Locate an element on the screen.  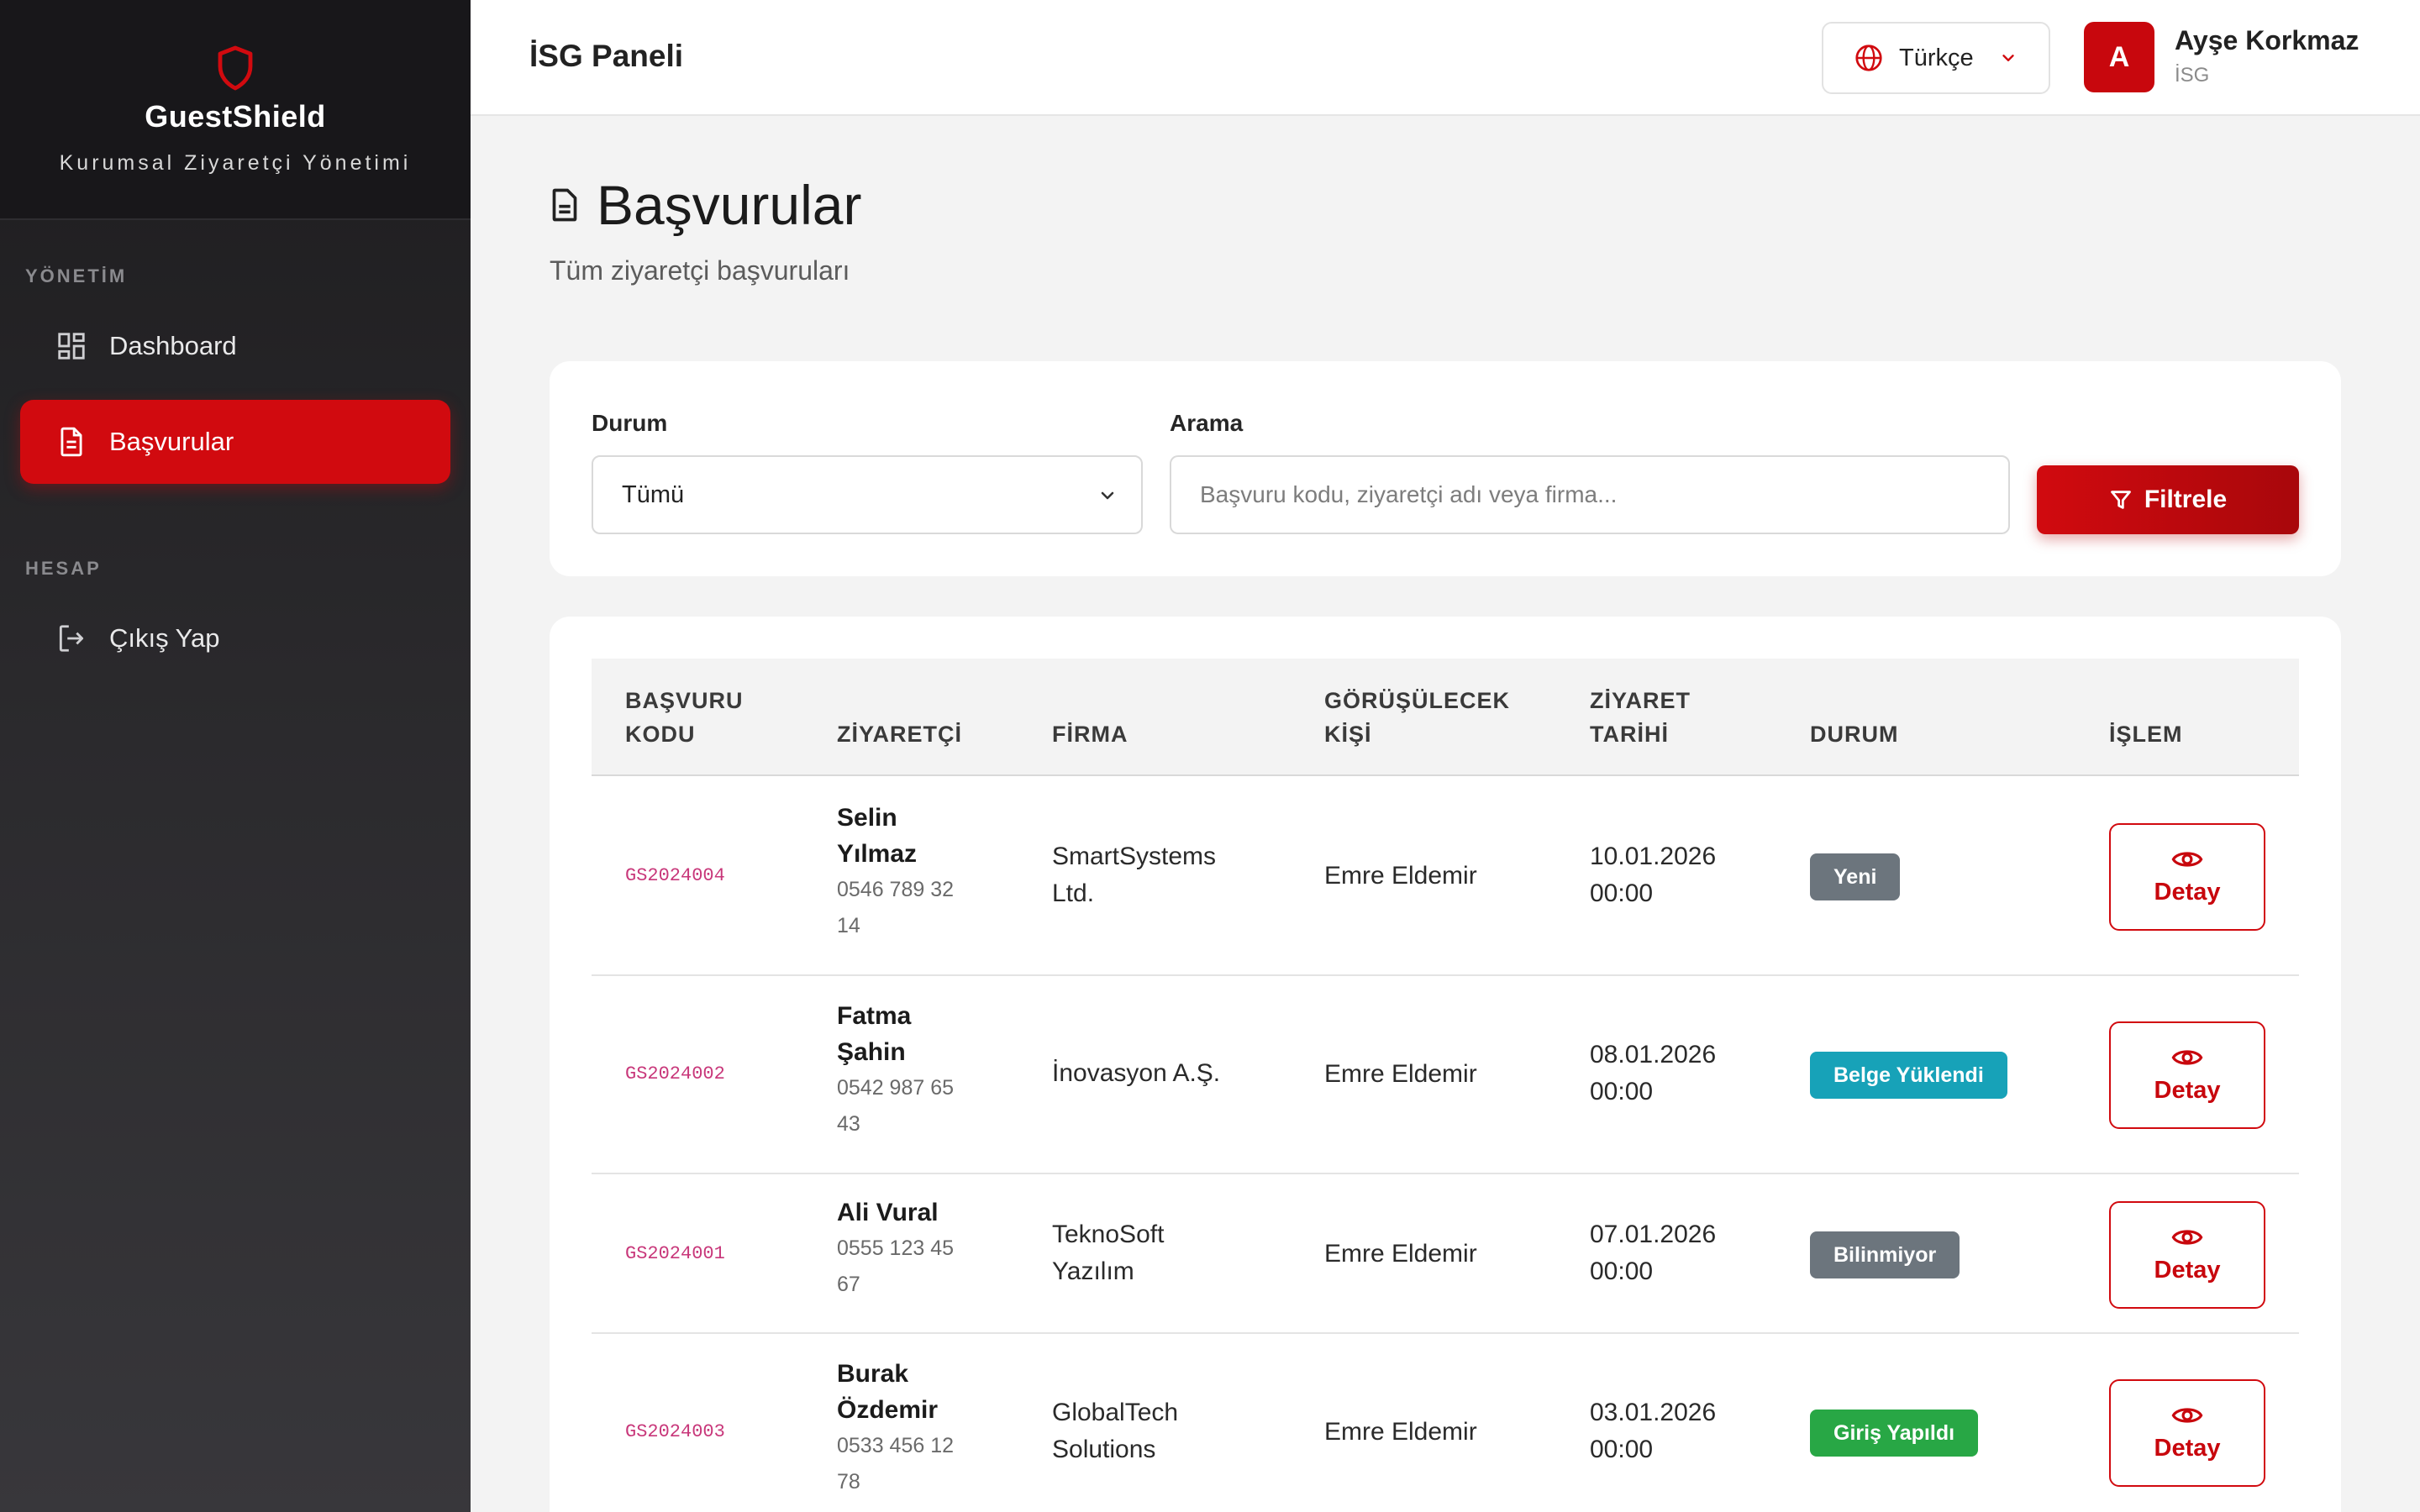
status-badge: Bilinmiyor is located at coordinates (1885, 1254).